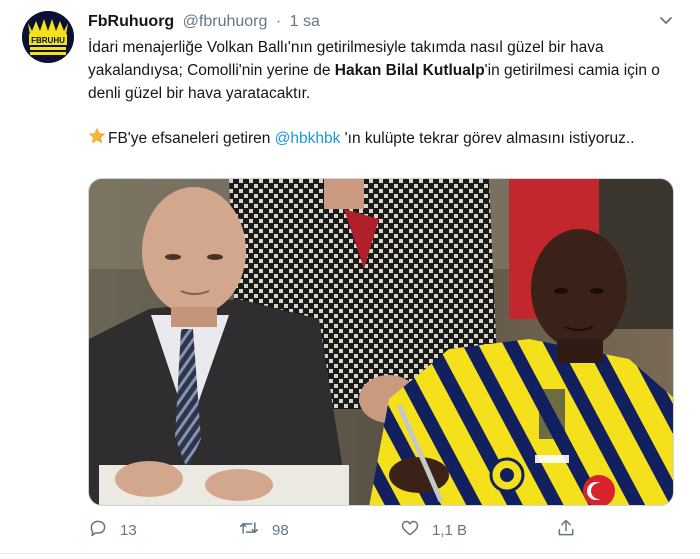 This screenshot has width=700, height=559. What do you see at coordinates (378, 530) in the screenshot?
I see `tweet-actions: 13 98 1,1 B` at bounding box center [378, 530].